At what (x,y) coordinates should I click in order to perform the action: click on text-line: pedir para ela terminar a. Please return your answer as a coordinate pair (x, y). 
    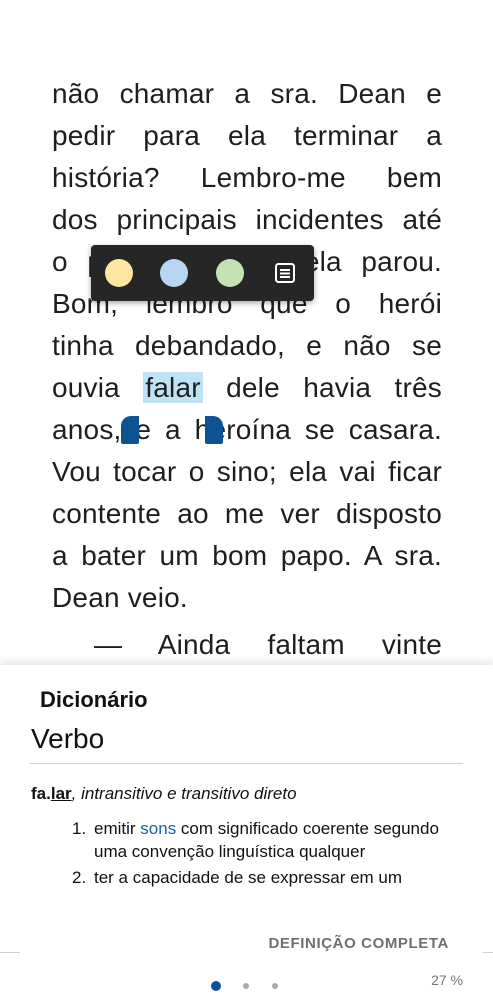
    Looking at the image, I should click on (247, 135).